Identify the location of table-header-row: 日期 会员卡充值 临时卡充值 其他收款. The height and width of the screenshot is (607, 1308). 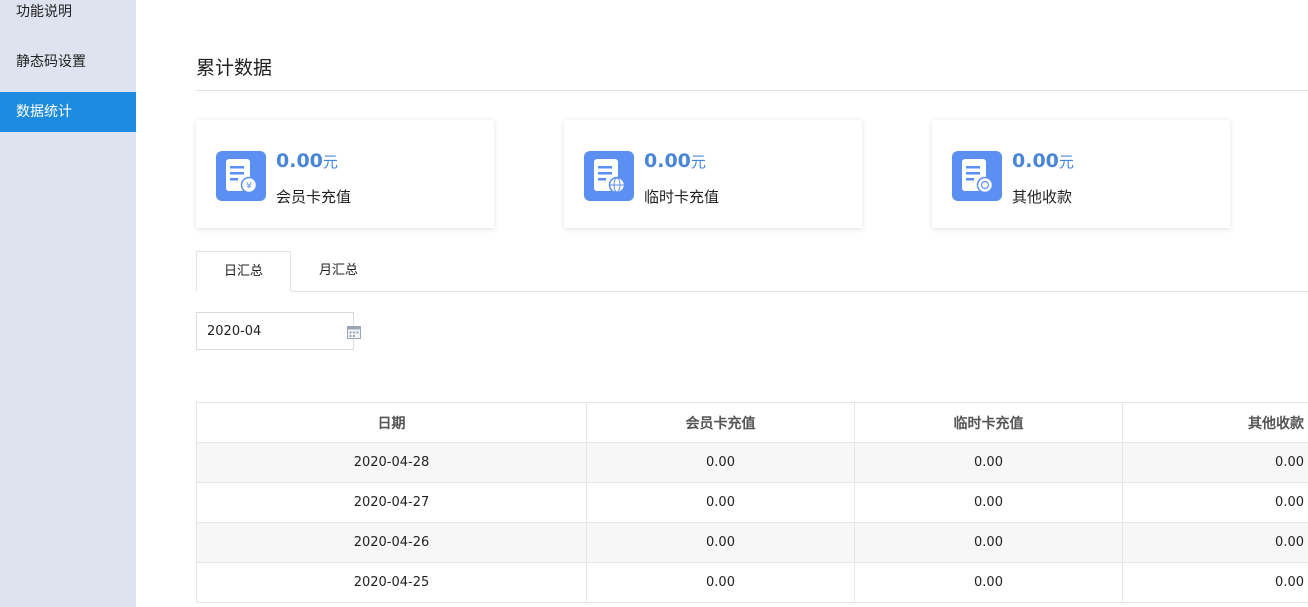
(752, 422).